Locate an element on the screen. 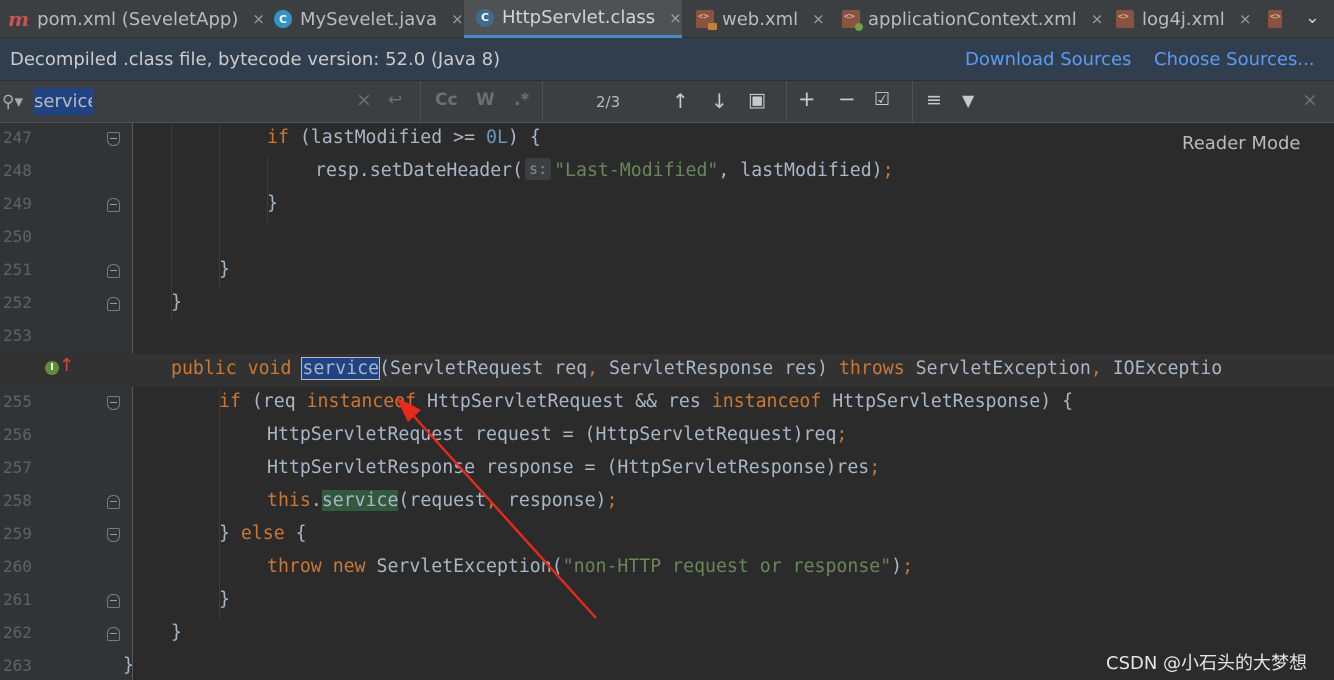 Image resolution: width=1334 pixels, height=680 pixels. watermark: CSDN @小石头的大梦想 is located at coordinates (1207, 663).